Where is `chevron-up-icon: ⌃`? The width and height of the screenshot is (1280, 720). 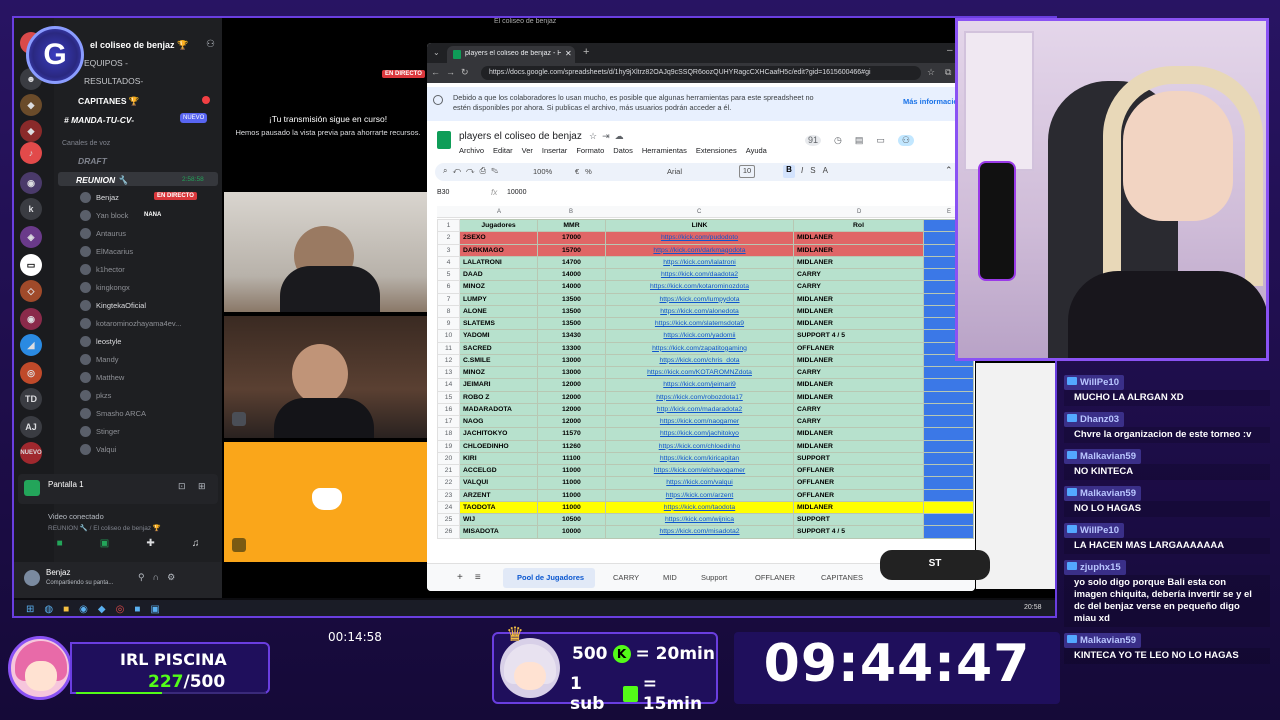
chevron-up-icon: ⌃ is located at coordinates (949, 170).